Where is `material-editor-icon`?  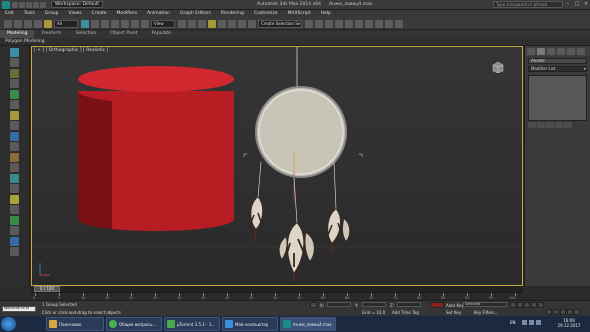 material-editor-icon is located at coordinates (369, 23).